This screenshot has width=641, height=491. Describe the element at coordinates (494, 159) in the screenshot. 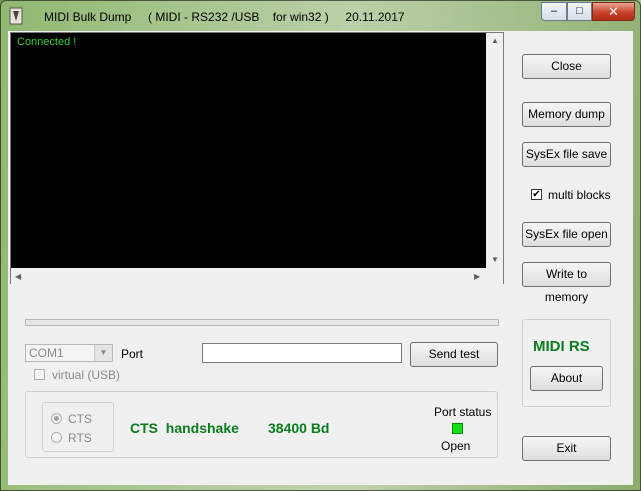

I see `vertical-scrollbar: ▲ ▼` at that location.